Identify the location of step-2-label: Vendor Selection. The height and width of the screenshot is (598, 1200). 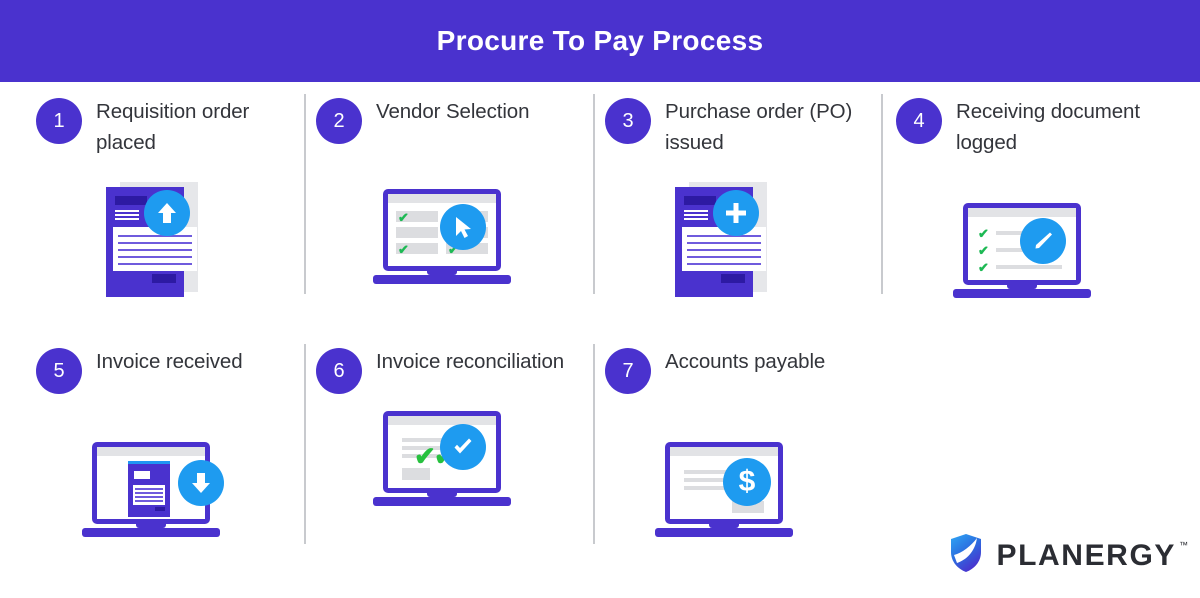
(453, 111).